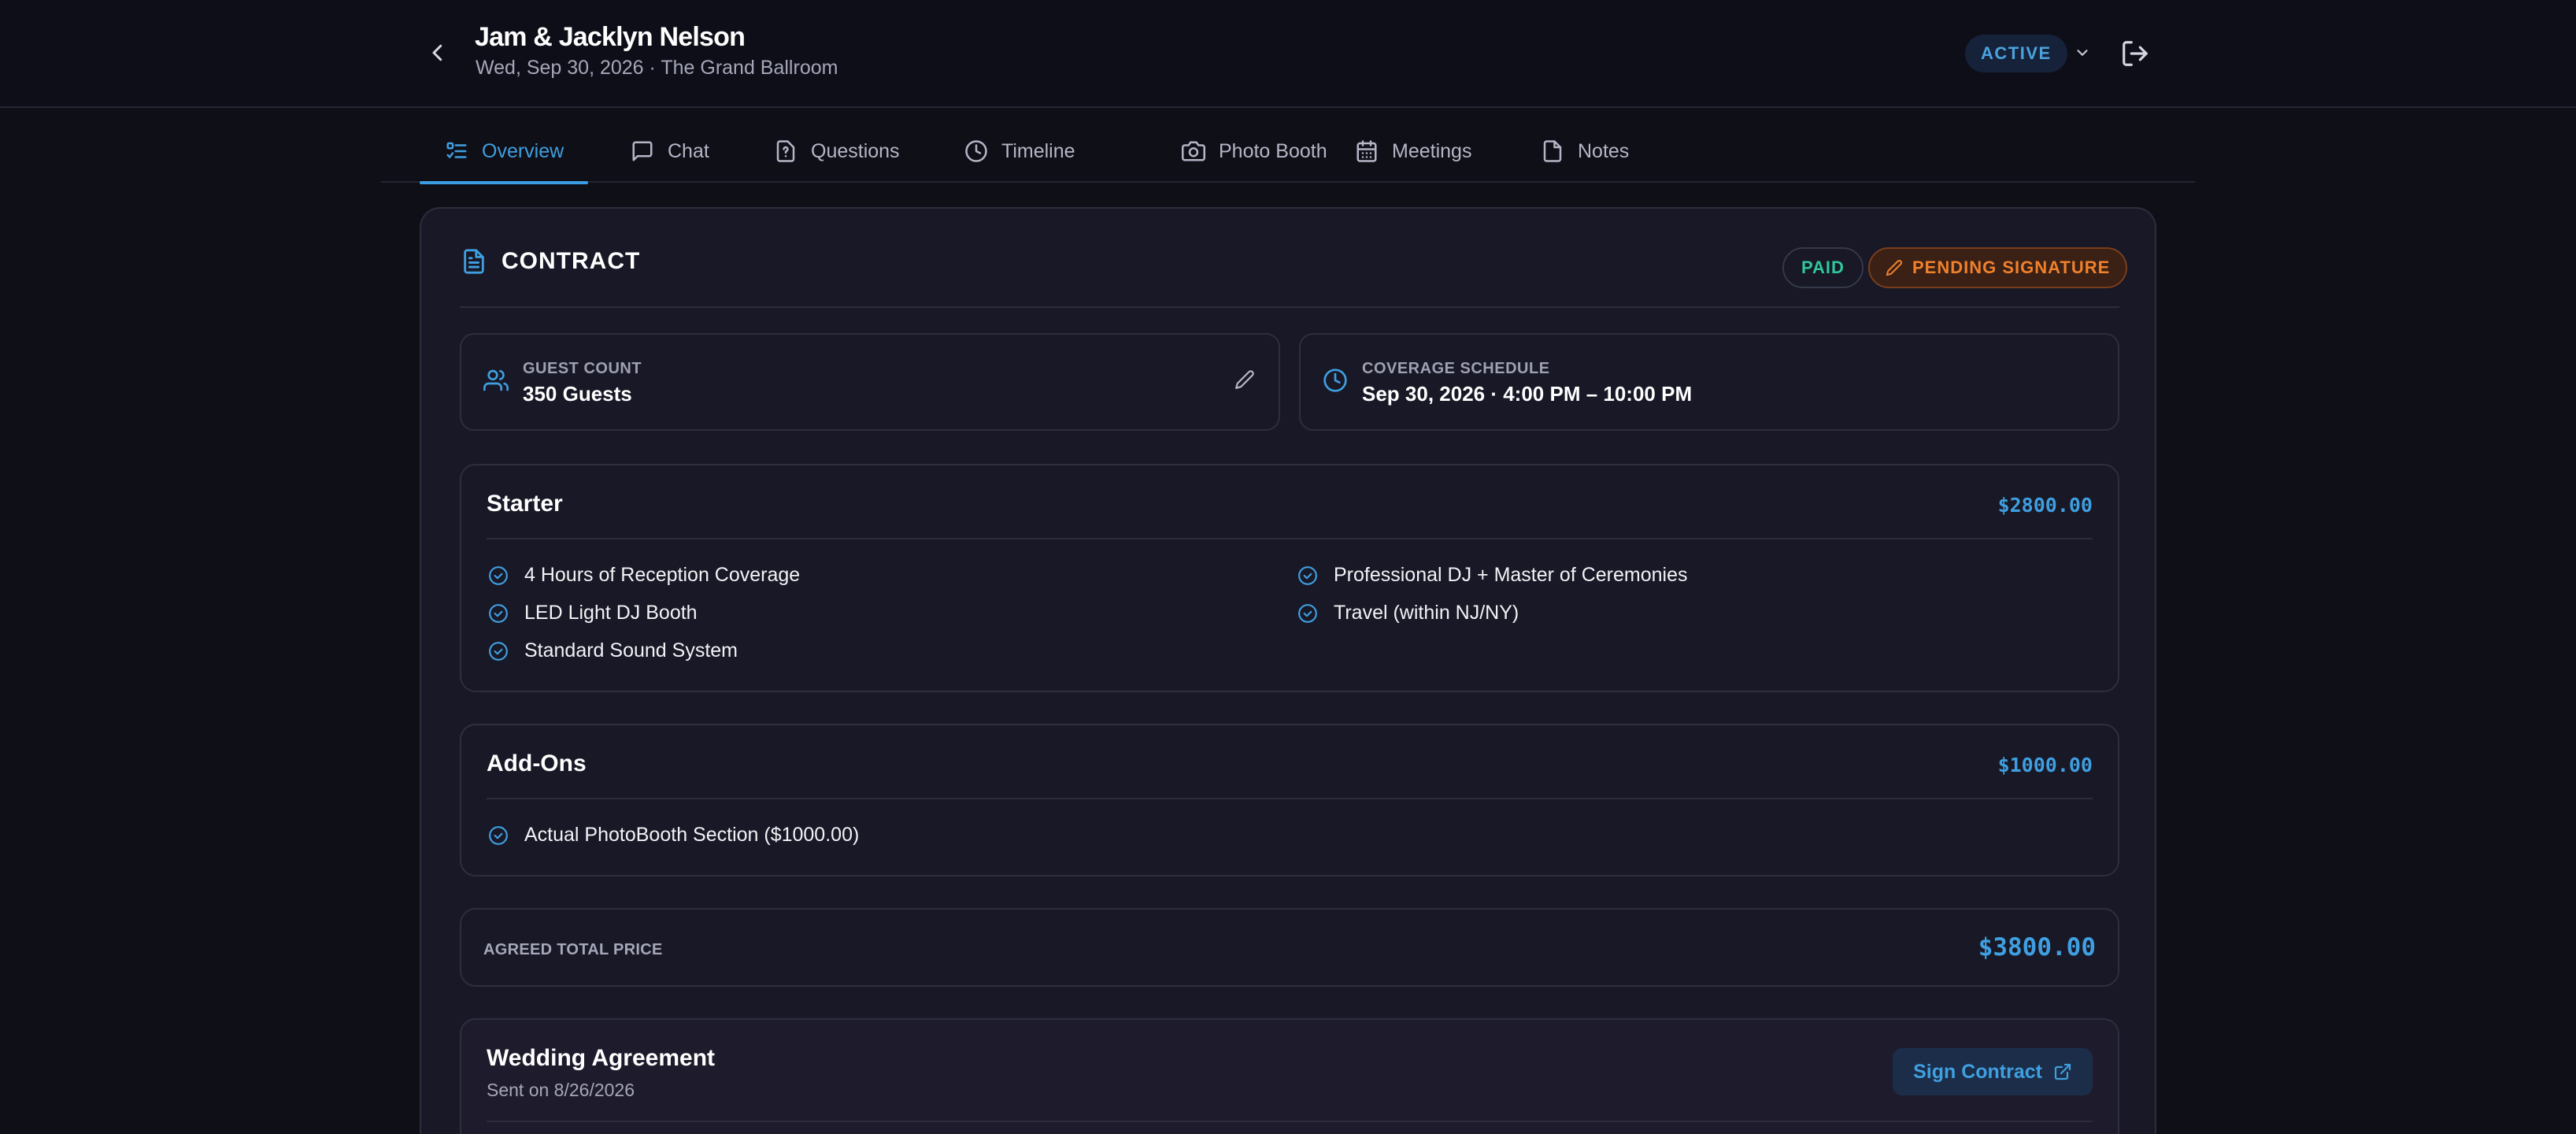  Describe the element at coordinates (2045, 765) in the screenshot. I see `addons-price: $1000.00` at that location.